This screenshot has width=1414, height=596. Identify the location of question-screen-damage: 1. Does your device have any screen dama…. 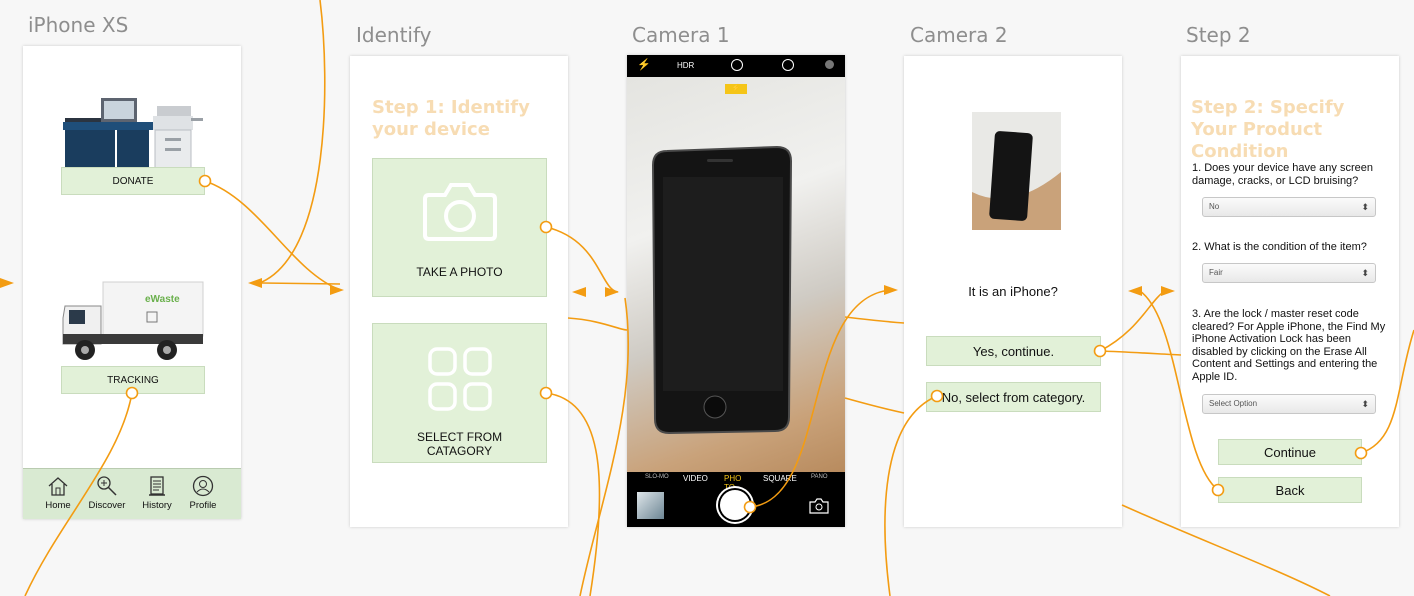
(1282, 174).